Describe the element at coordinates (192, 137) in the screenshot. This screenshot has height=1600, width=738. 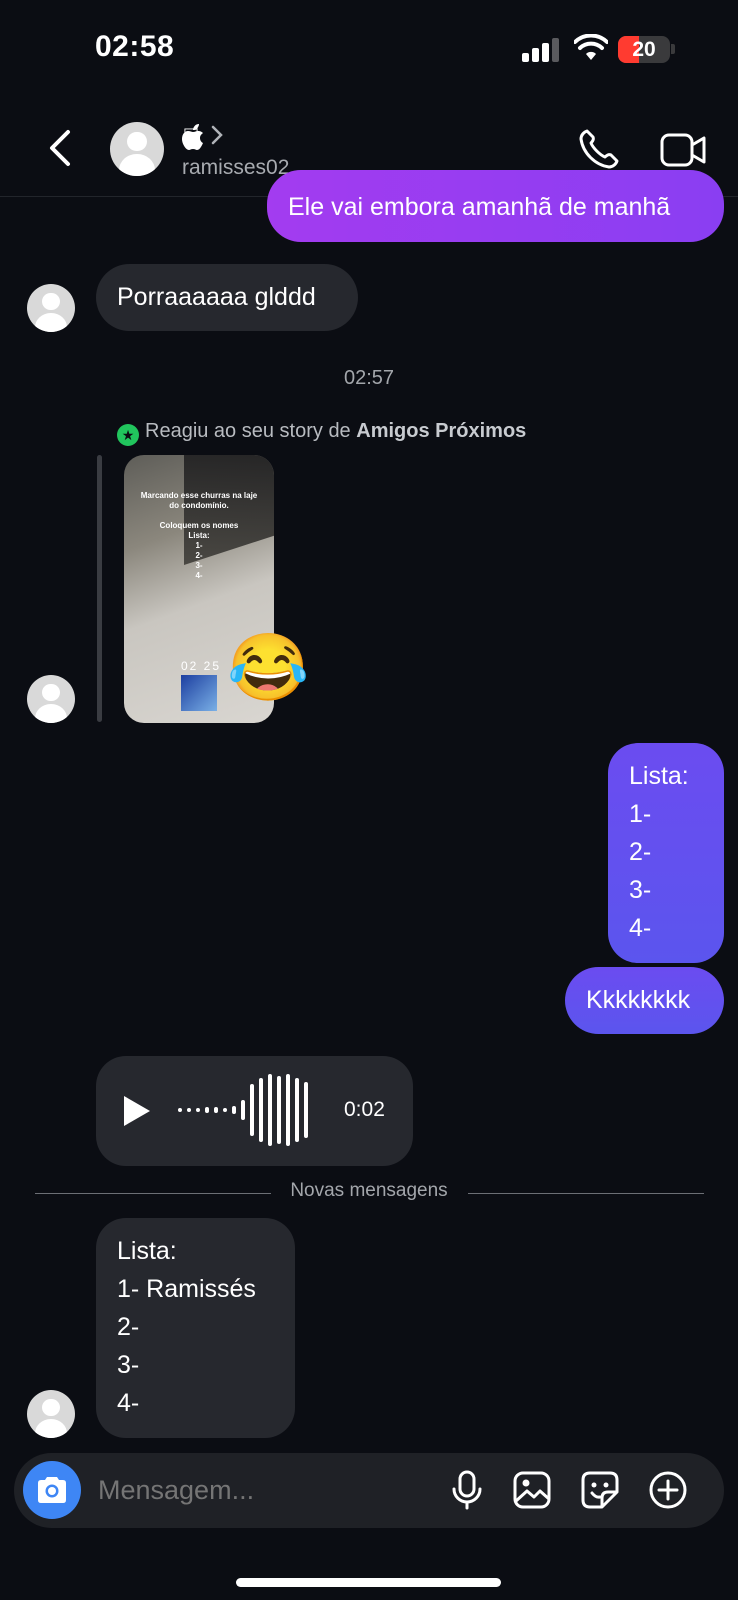
I see `apple-logo-icon` at that location.